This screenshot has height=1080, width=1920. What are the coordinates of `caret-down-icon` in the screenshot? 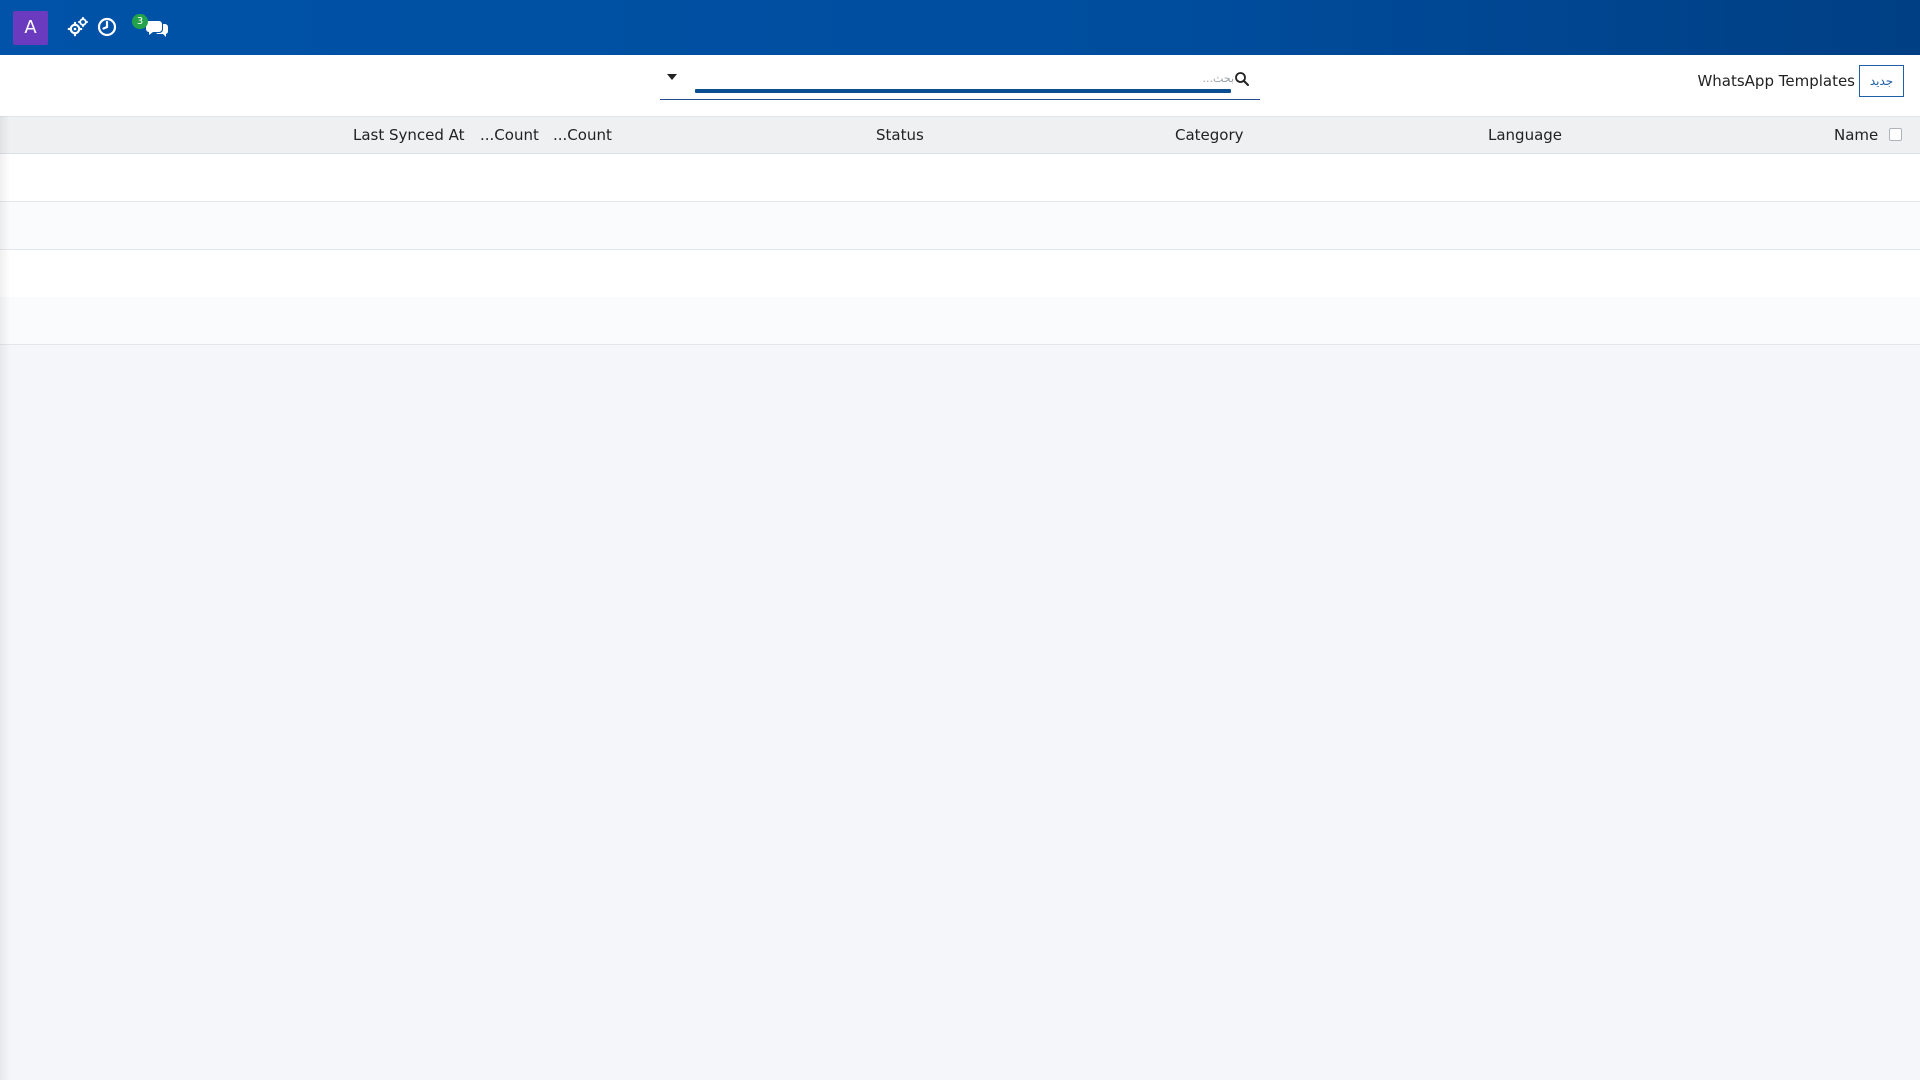 It's located at (672, 77).